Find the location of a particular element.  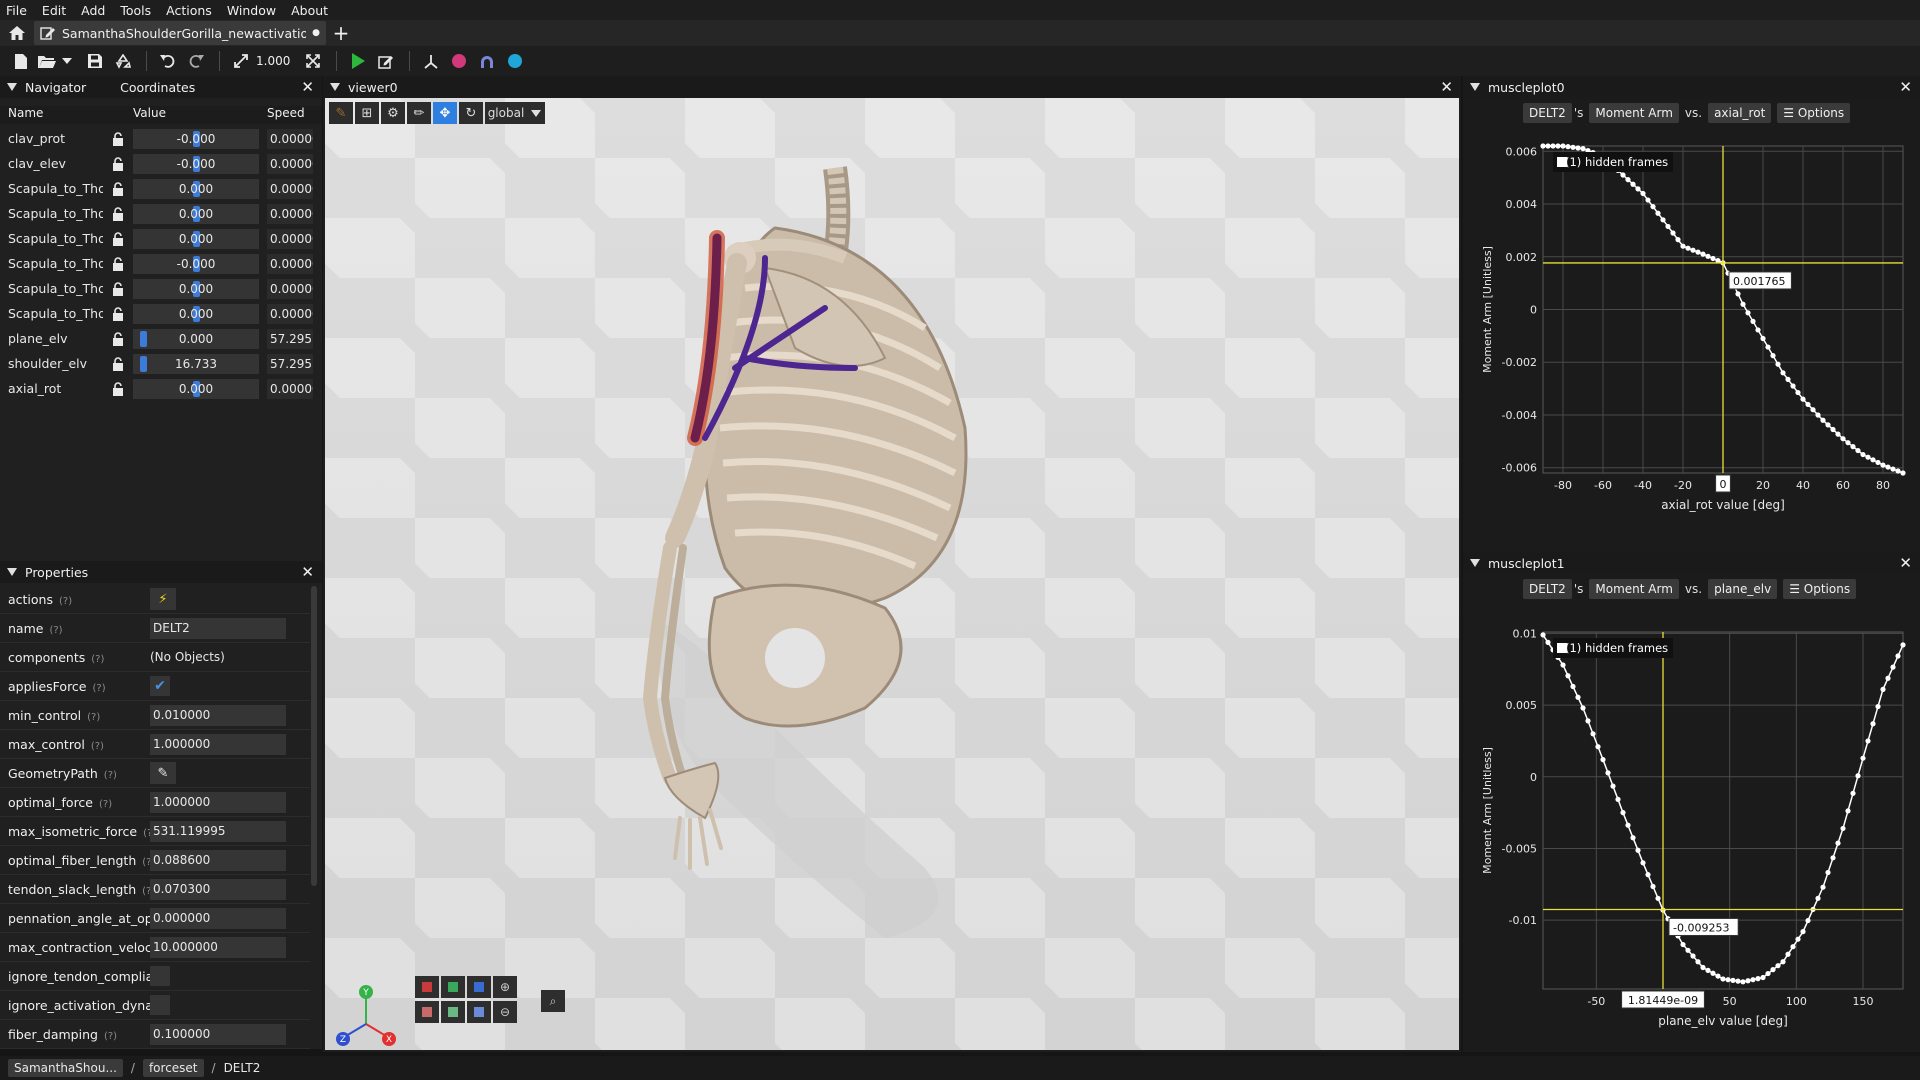

coordinates-tab: Coordinates is located at coordinates (157, 87).